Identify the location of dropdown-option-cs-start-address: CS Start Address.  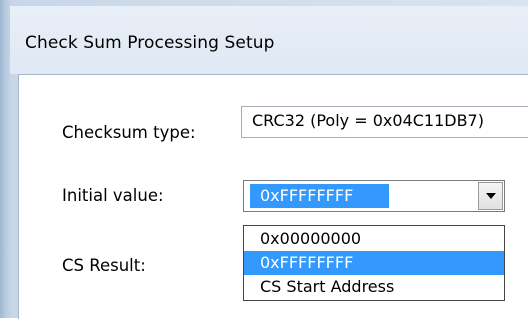
(374, 287).